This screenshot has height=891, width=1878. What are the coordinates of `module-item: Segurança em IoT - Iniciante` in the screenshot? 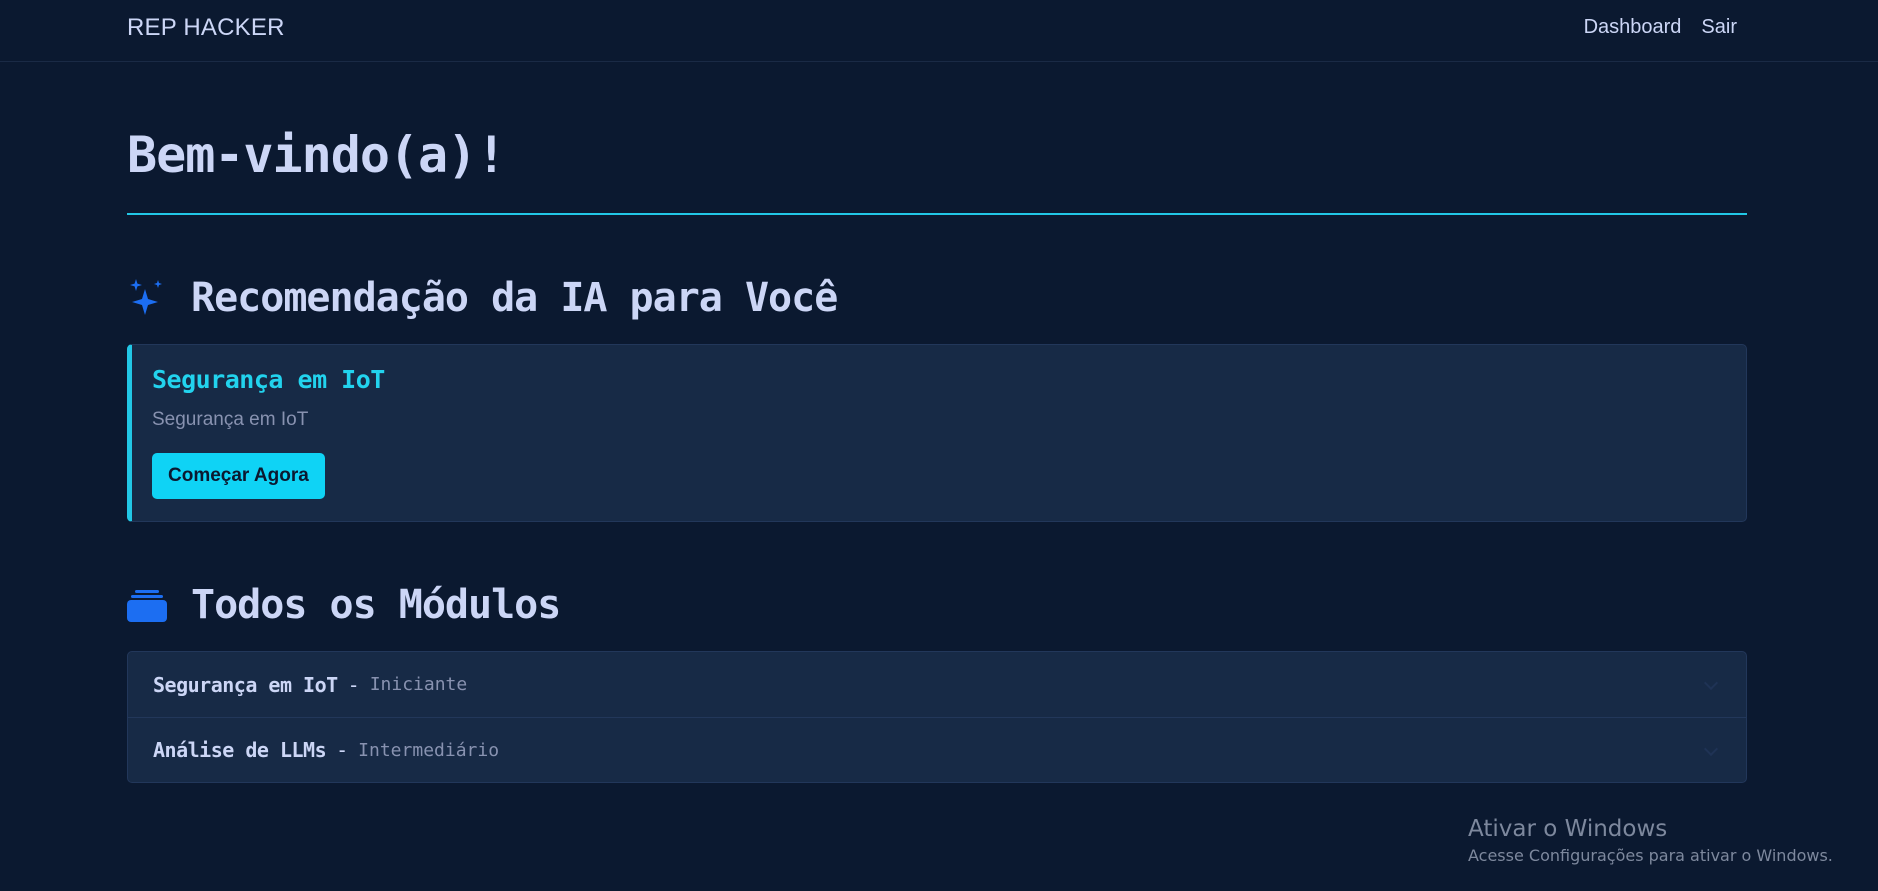 It's located at (937, 684).